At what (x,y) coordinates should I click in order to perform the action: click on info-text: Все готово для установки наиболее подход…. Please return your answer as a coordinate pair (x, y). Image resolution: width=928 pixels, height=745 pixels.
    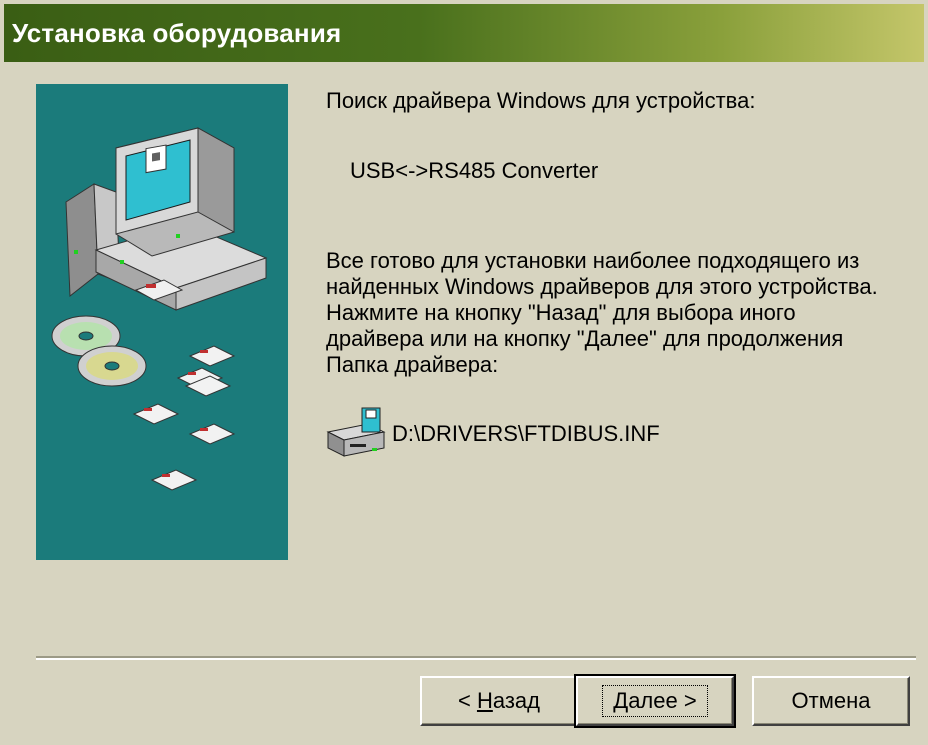
    Looking at the image, I should click on (621, 313).